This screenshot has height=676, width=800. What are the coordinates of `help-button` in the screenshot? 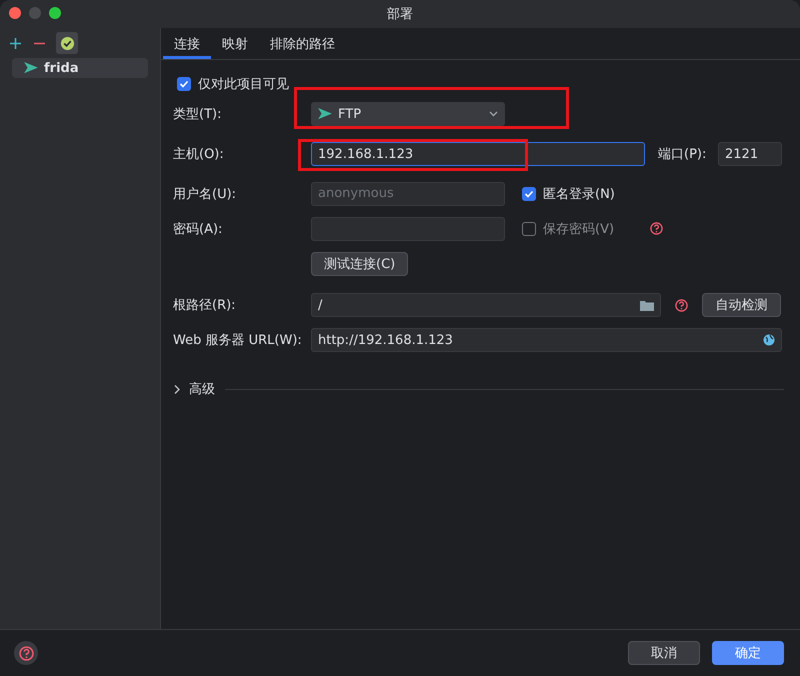 It's located at (26, 653).